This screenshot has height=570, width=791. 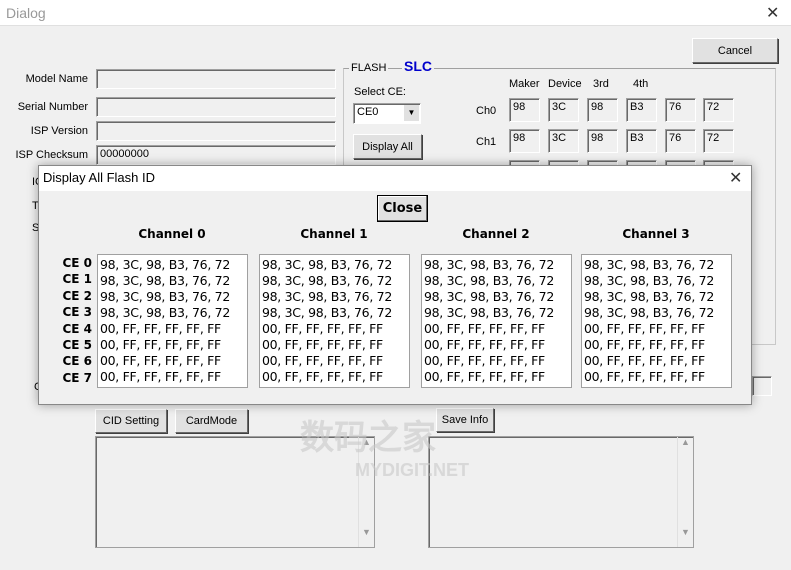 What do you see at coordinates (216, 155) in the screenshot?
I see `field-3: 00000000` at bounding box center [216, 155].